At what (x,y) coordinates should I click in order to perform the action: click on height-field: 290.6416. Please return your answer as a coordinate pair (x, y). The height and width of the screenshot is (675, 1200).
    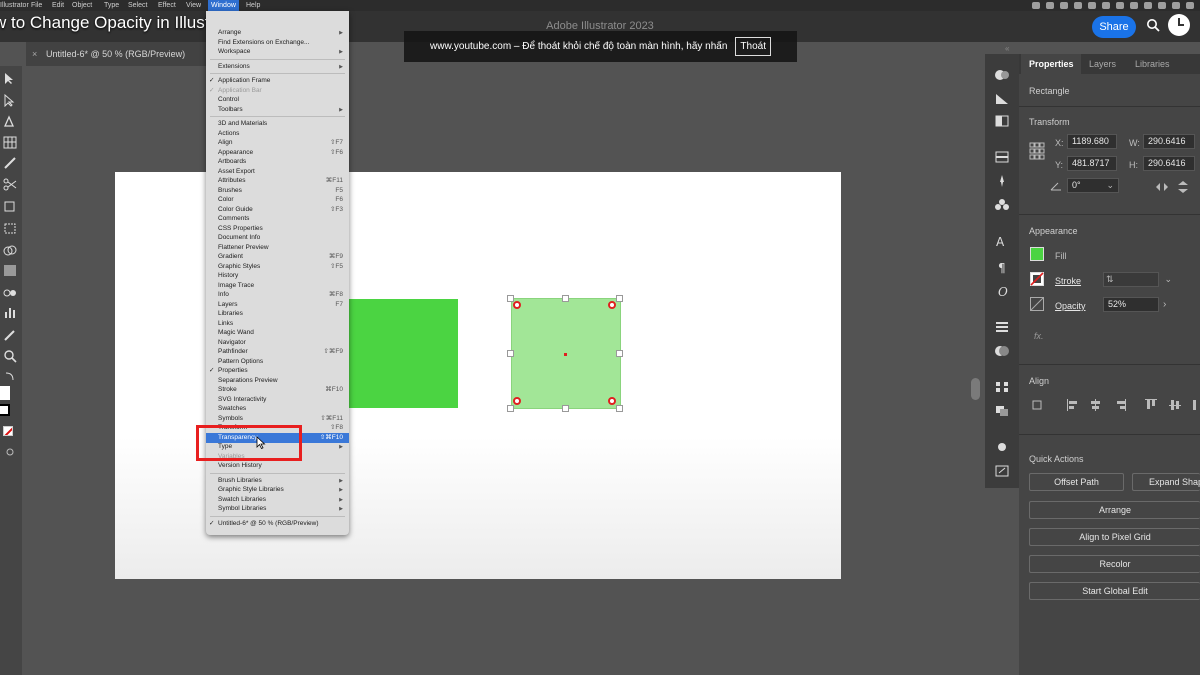
    Looking at the image, I should click on (1169, 163).